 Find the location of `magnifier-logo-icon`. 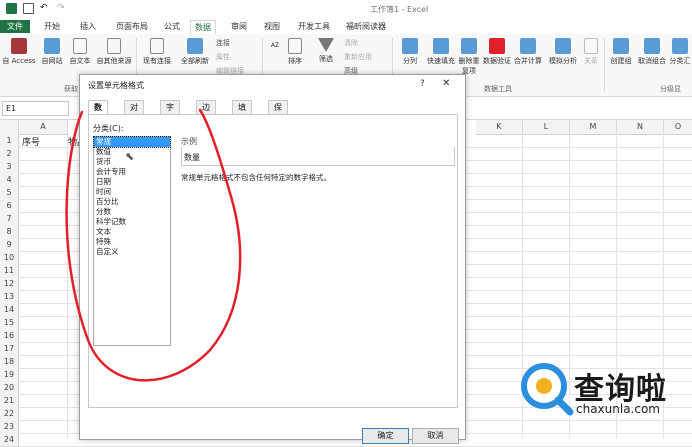

magnifier-logo-icon is located at coordinates (547, 389).